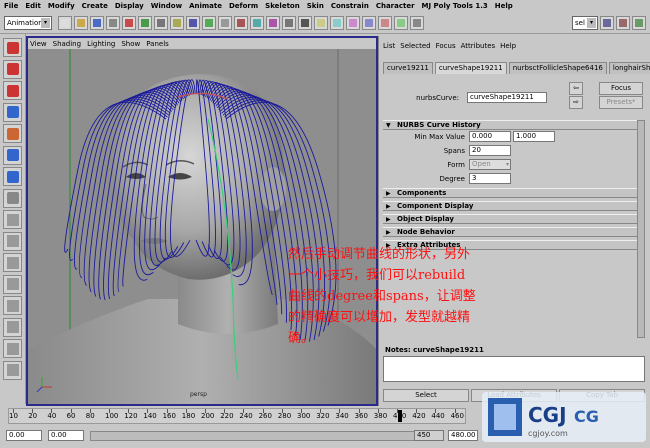 This screenshot has height=448, width=650. I want to click on output-connection-icon: ⇨, so click(576, 102).